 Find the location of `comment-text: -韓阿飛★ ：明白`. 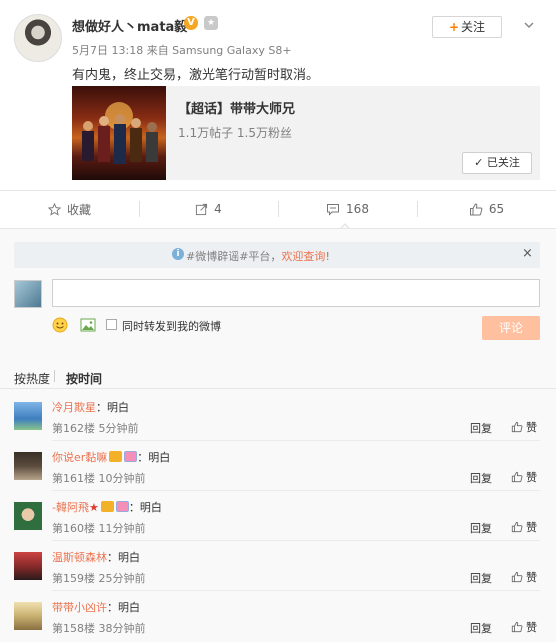

comment-text: -韓阿飛★ ：明白 is located at coordinates (107, 507).